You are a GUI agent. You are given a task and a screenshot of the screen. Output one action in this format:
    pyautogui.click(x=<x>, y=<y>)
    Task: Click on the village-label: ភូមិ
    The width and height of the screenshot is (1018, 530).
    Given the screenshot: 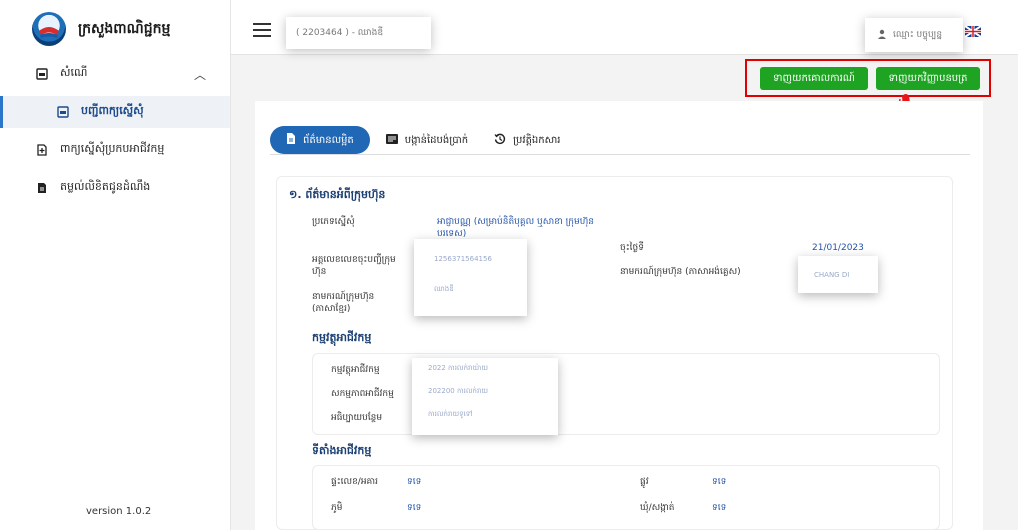 What is the action you would take?
    pyautogui.click(x=337, y=508)
    